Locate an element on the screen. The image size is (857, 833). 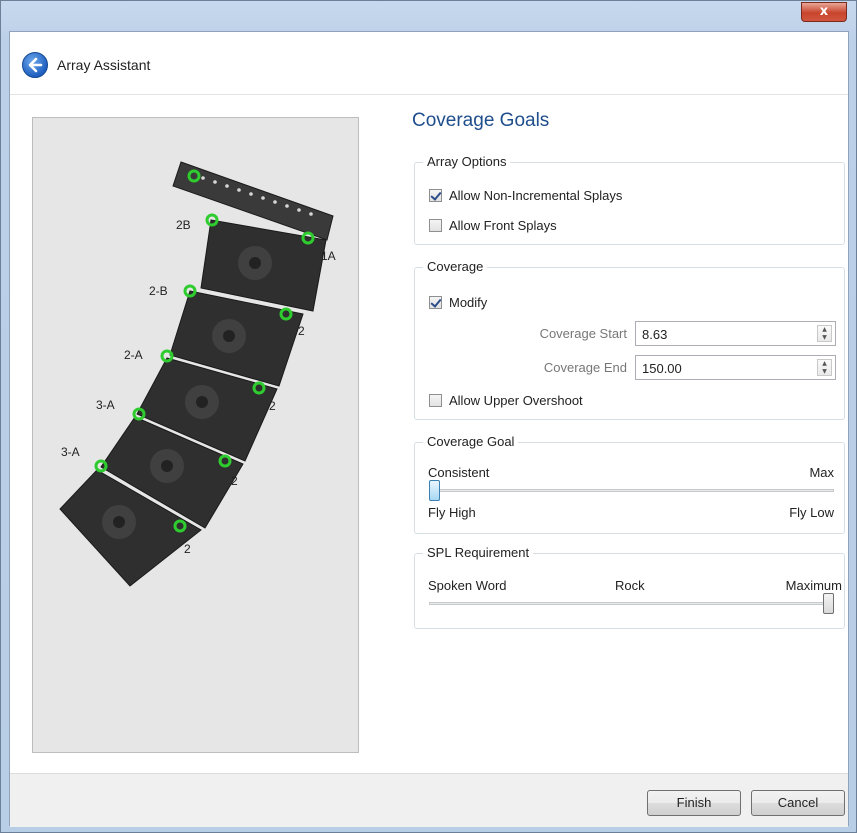
modify-checkbox: Modify is located at coordinates (458, 302).